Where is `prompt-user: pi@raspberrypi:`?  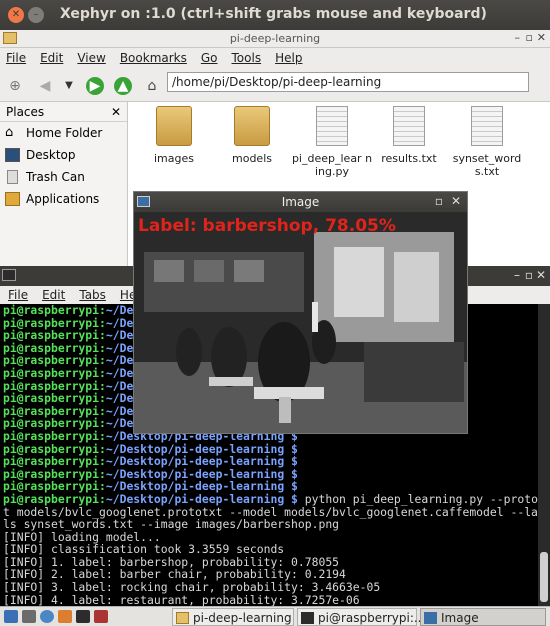
prompt-user: pi@raspberrypi: is located at coordinates (54, 498).